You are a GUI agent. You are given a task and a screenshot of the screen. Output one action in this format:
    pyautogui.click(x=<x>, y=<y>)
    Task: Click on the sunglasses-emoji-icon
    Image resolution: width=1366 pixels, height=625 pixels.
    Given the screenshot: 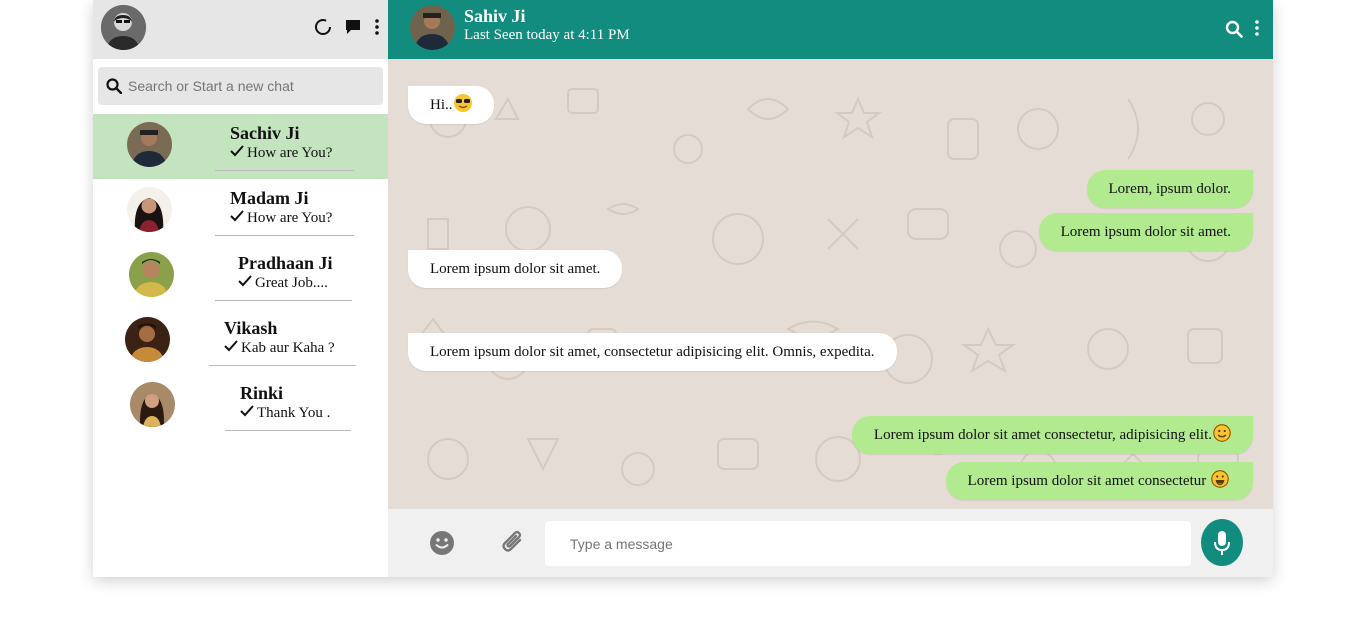 What is the action you would take?
    pyautogui.click(x=462, y=103)
    